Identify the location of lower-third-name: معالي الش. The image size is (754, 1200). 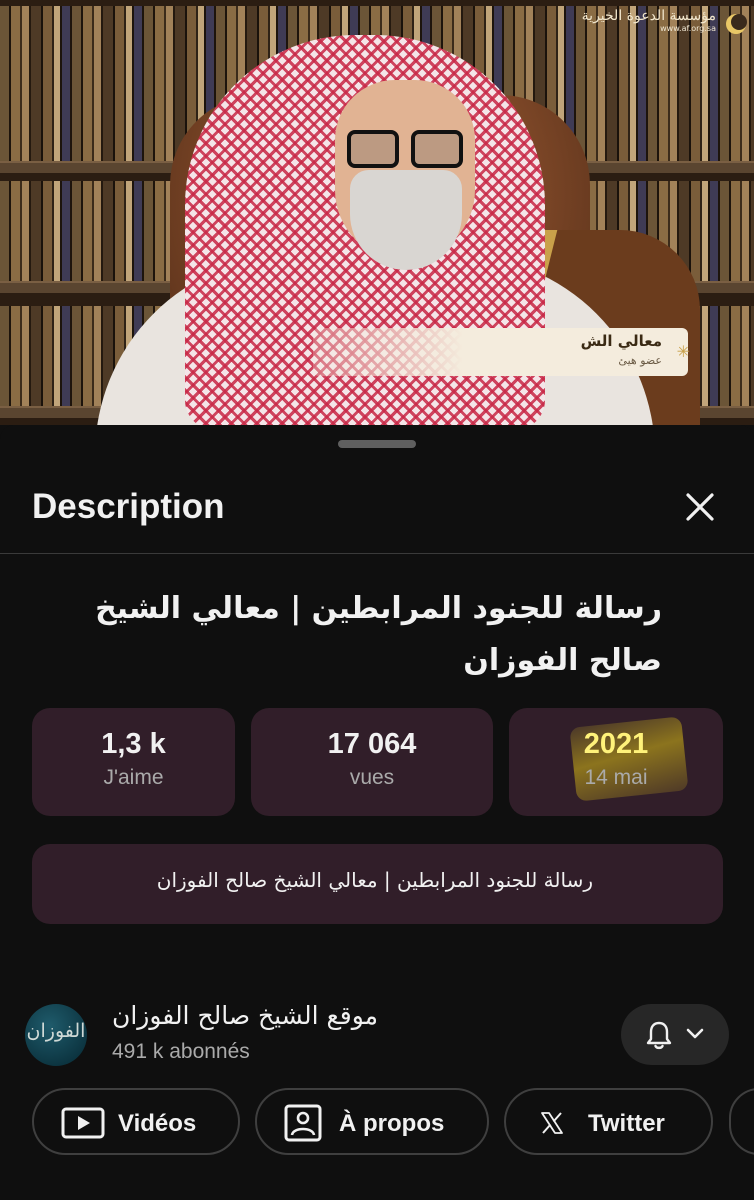
(621, 341).